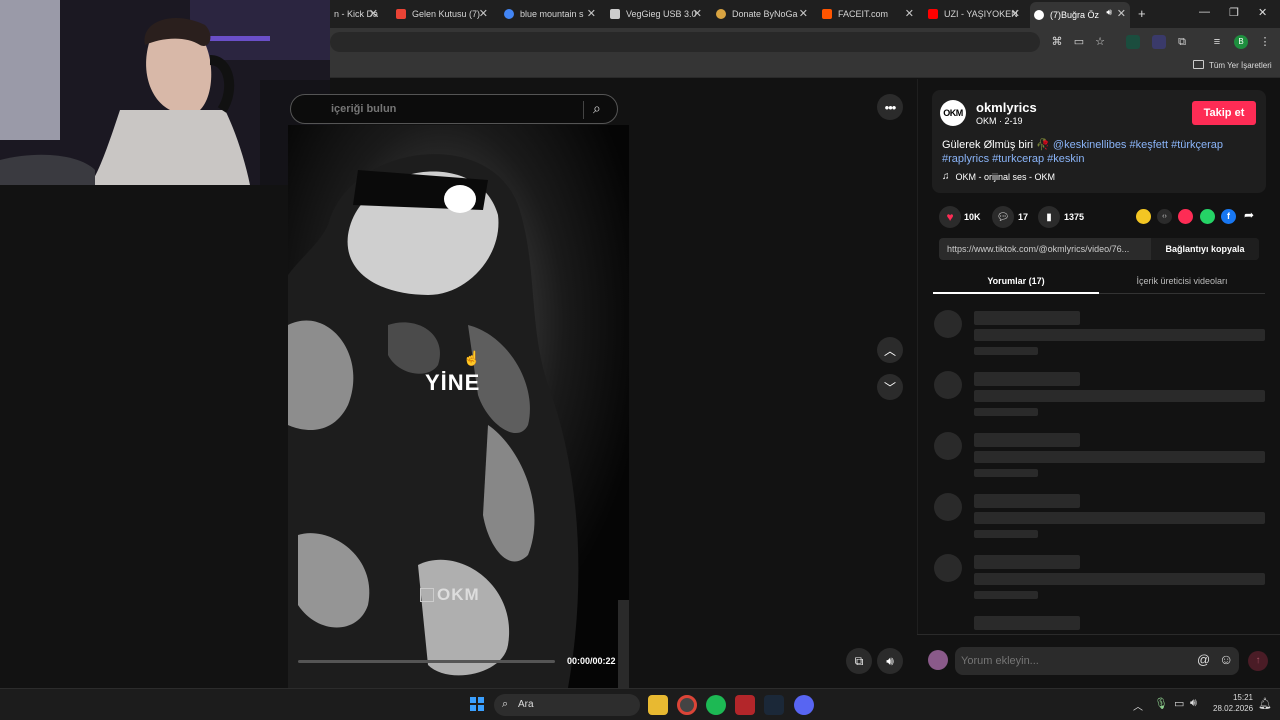  What do you see at coordinates (427, 595) in the screenshot?
I see `okm-logo-icon` at bounding box center [427, 595].